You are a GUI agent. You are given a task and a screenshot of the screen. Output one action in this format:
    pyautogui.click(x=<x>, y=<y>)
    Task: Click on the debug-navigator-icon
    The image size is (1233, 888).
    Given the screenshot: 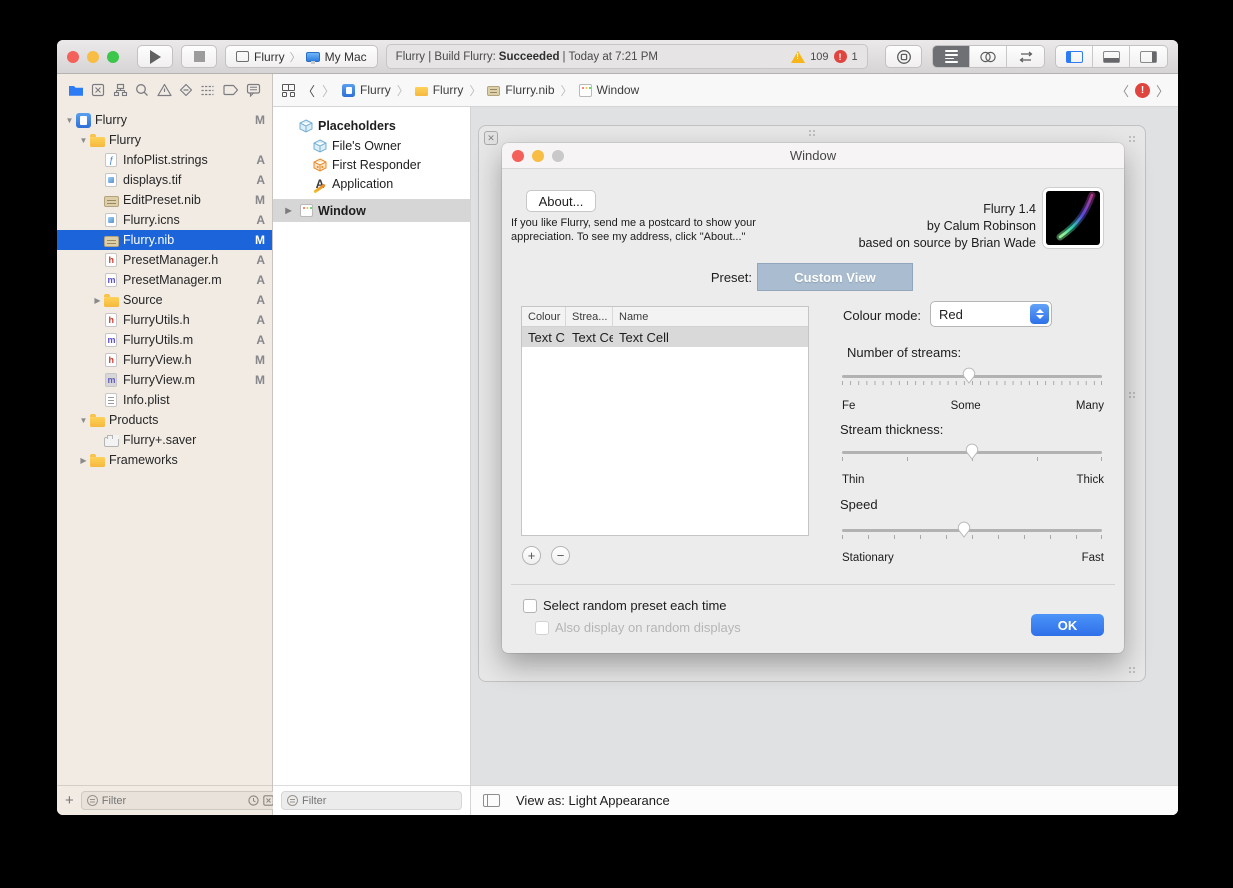 What is the action you would take?
    pyautogui.click(x=207, y=90)
    